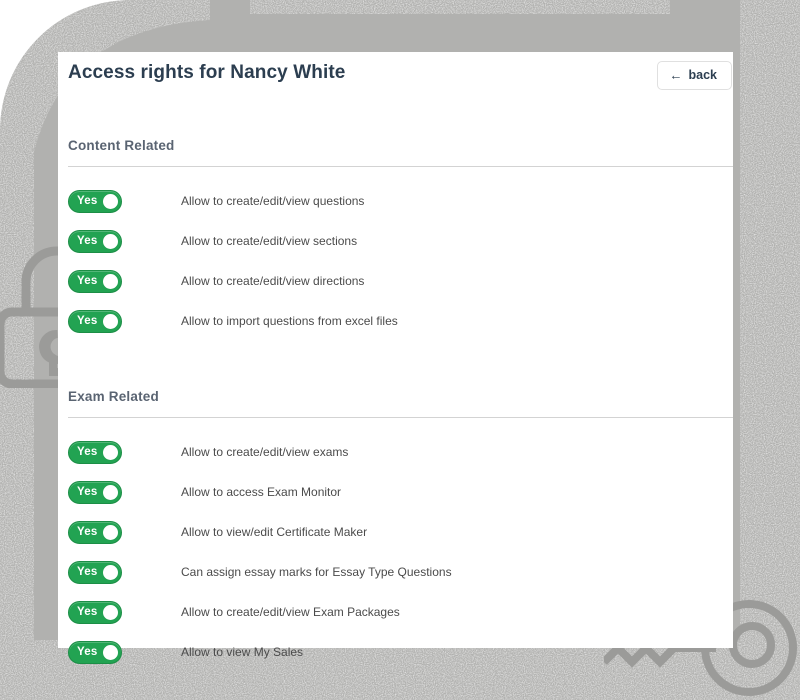 The image size is (800, 700). Describe the element at coordinates (395, 492) in the screenshot. I see `permission-row: Yes Allow to access Exam Monitor` at that location.